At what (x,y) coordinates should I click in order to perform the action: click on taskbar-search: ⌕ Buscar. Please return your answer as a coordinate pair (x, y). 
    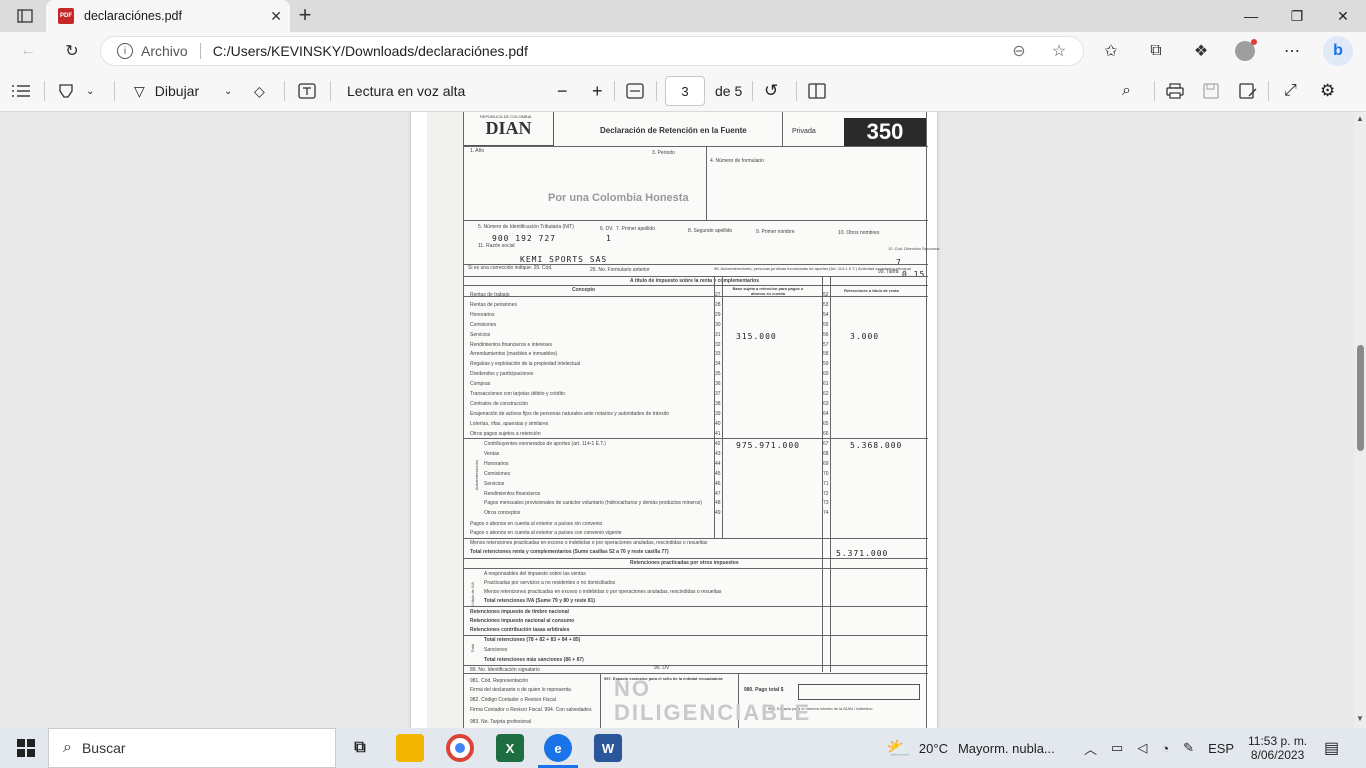
    Looking at the image, I should click on (192, 748).